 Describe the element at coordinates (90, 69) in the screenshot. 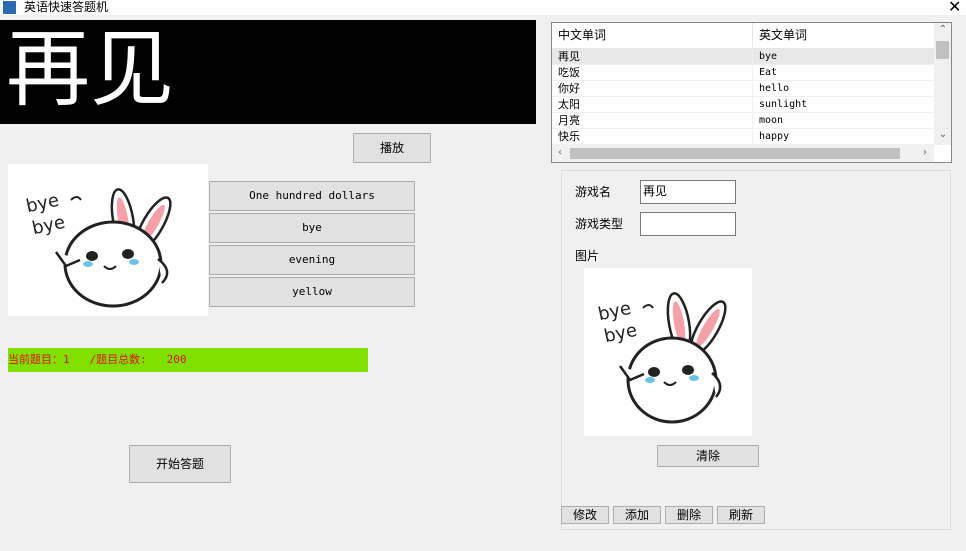

I see `current-word: 再见` at that location.